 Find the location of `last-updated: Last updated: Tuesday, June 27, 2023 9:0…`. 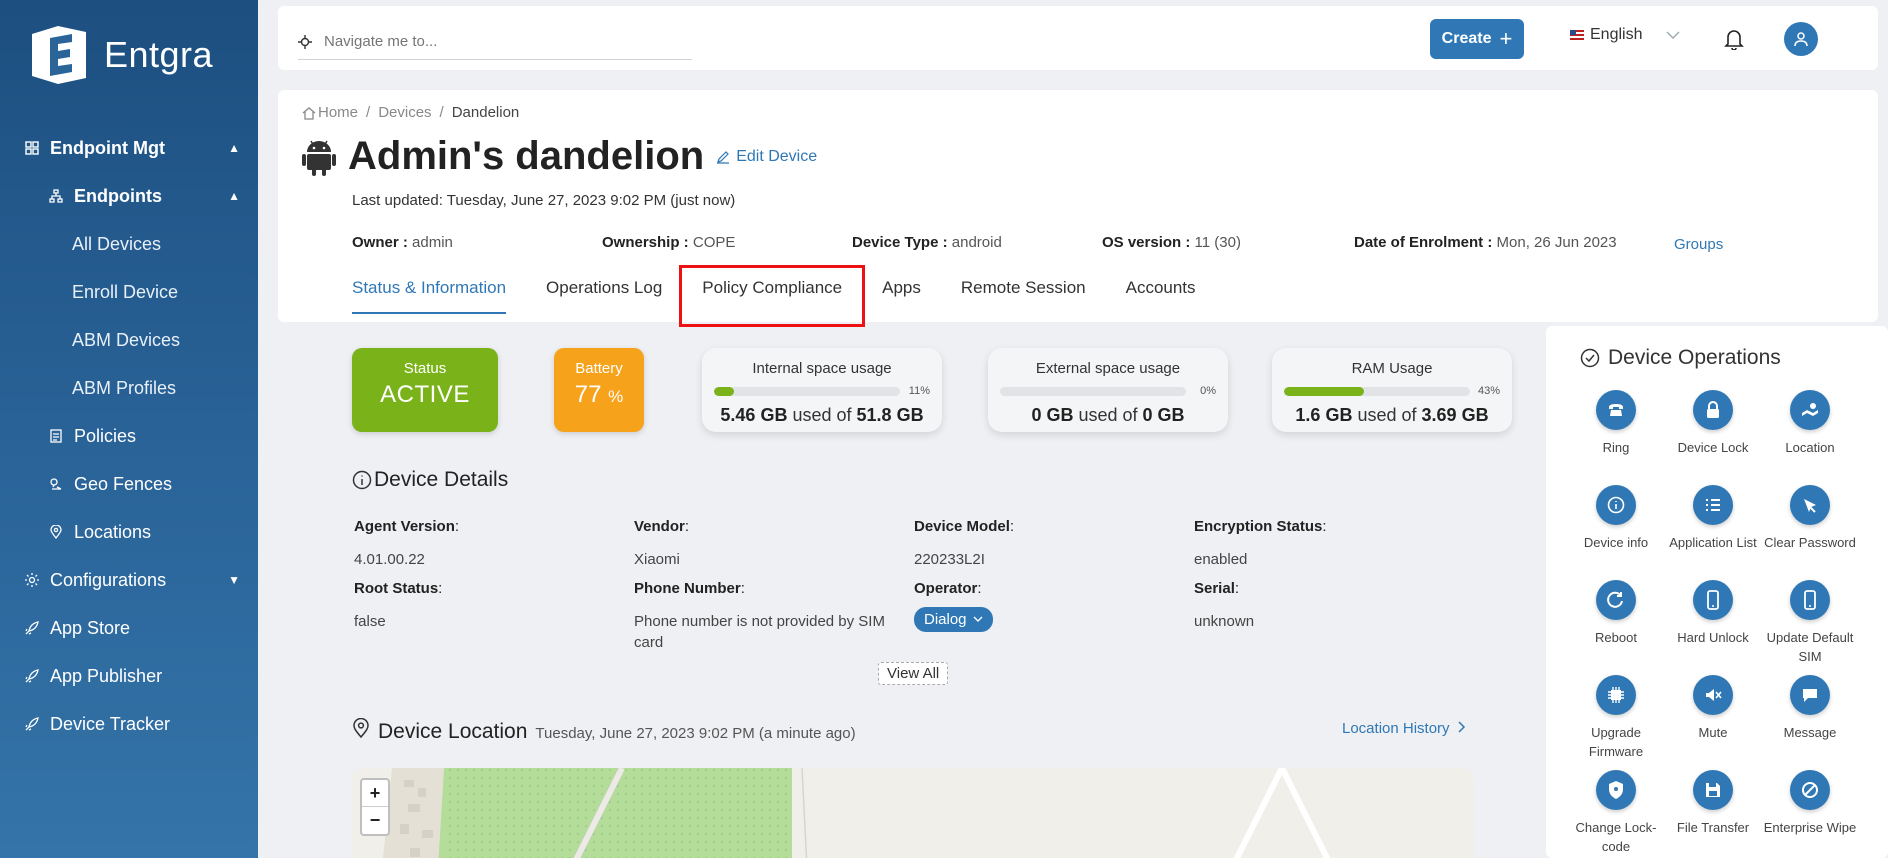

last-updated: Last updated: Tuesday, June 27, 2023 9:0… is located at coordinates (544, 200).